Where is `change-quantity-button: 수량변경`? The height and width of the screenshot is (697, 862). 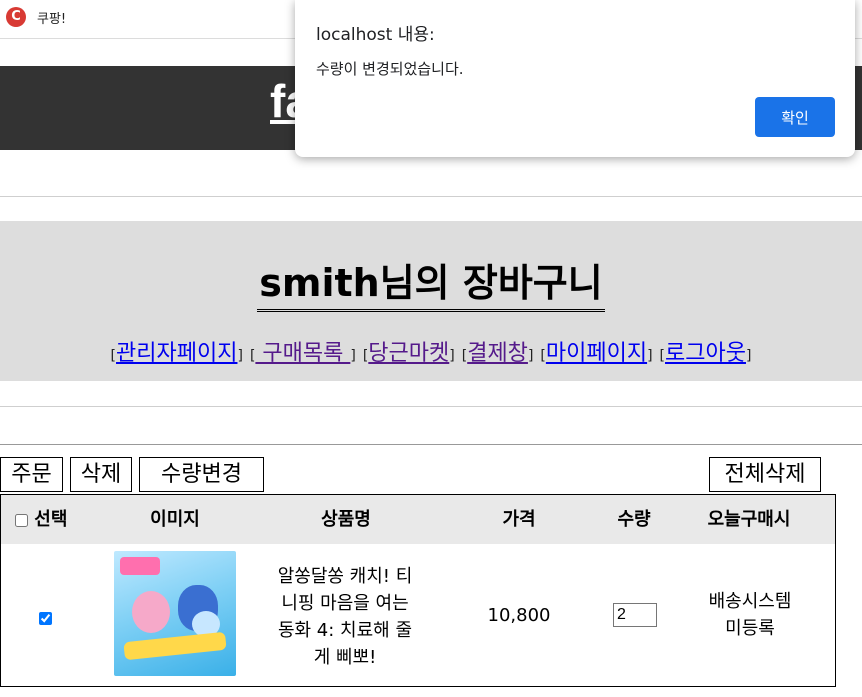 change-quantity-button: 수량변경 is located at coordinates (201, 474).